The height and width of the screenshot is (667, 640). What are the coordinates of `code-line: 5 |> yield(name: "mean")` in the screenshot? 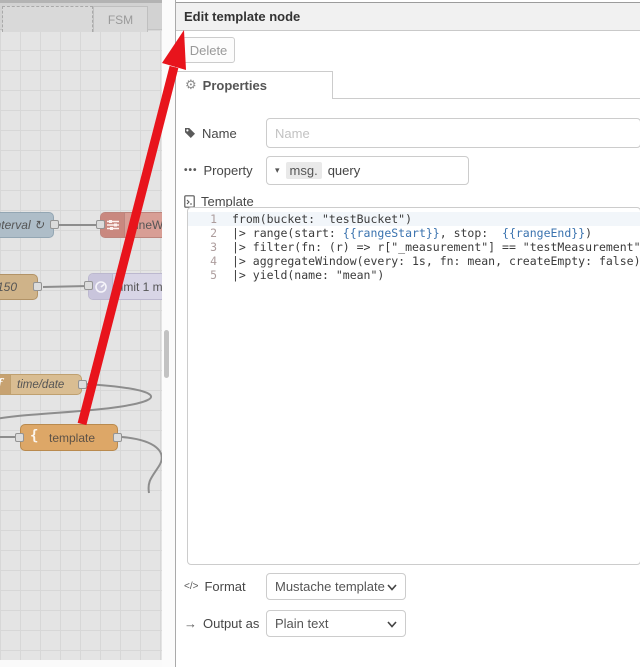 It's located at (414, 275).